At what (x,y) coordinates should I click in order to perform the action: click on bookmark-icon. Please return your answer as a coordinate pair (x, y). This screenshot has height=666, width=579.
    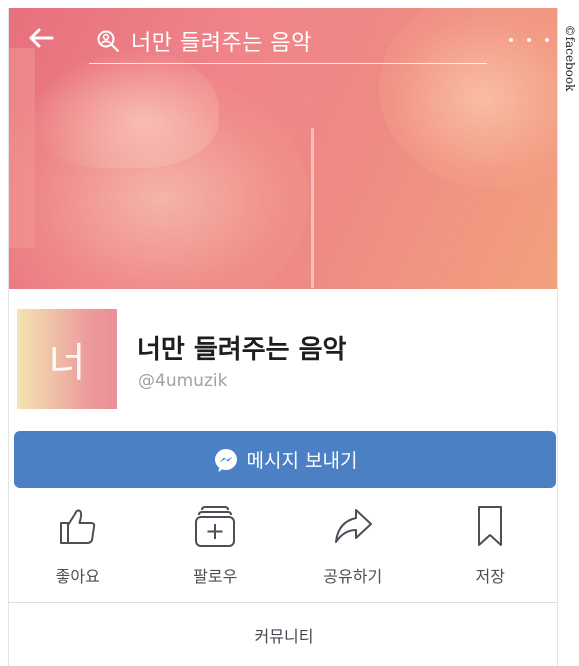
    Looking at the image, I should click on (490, 526).